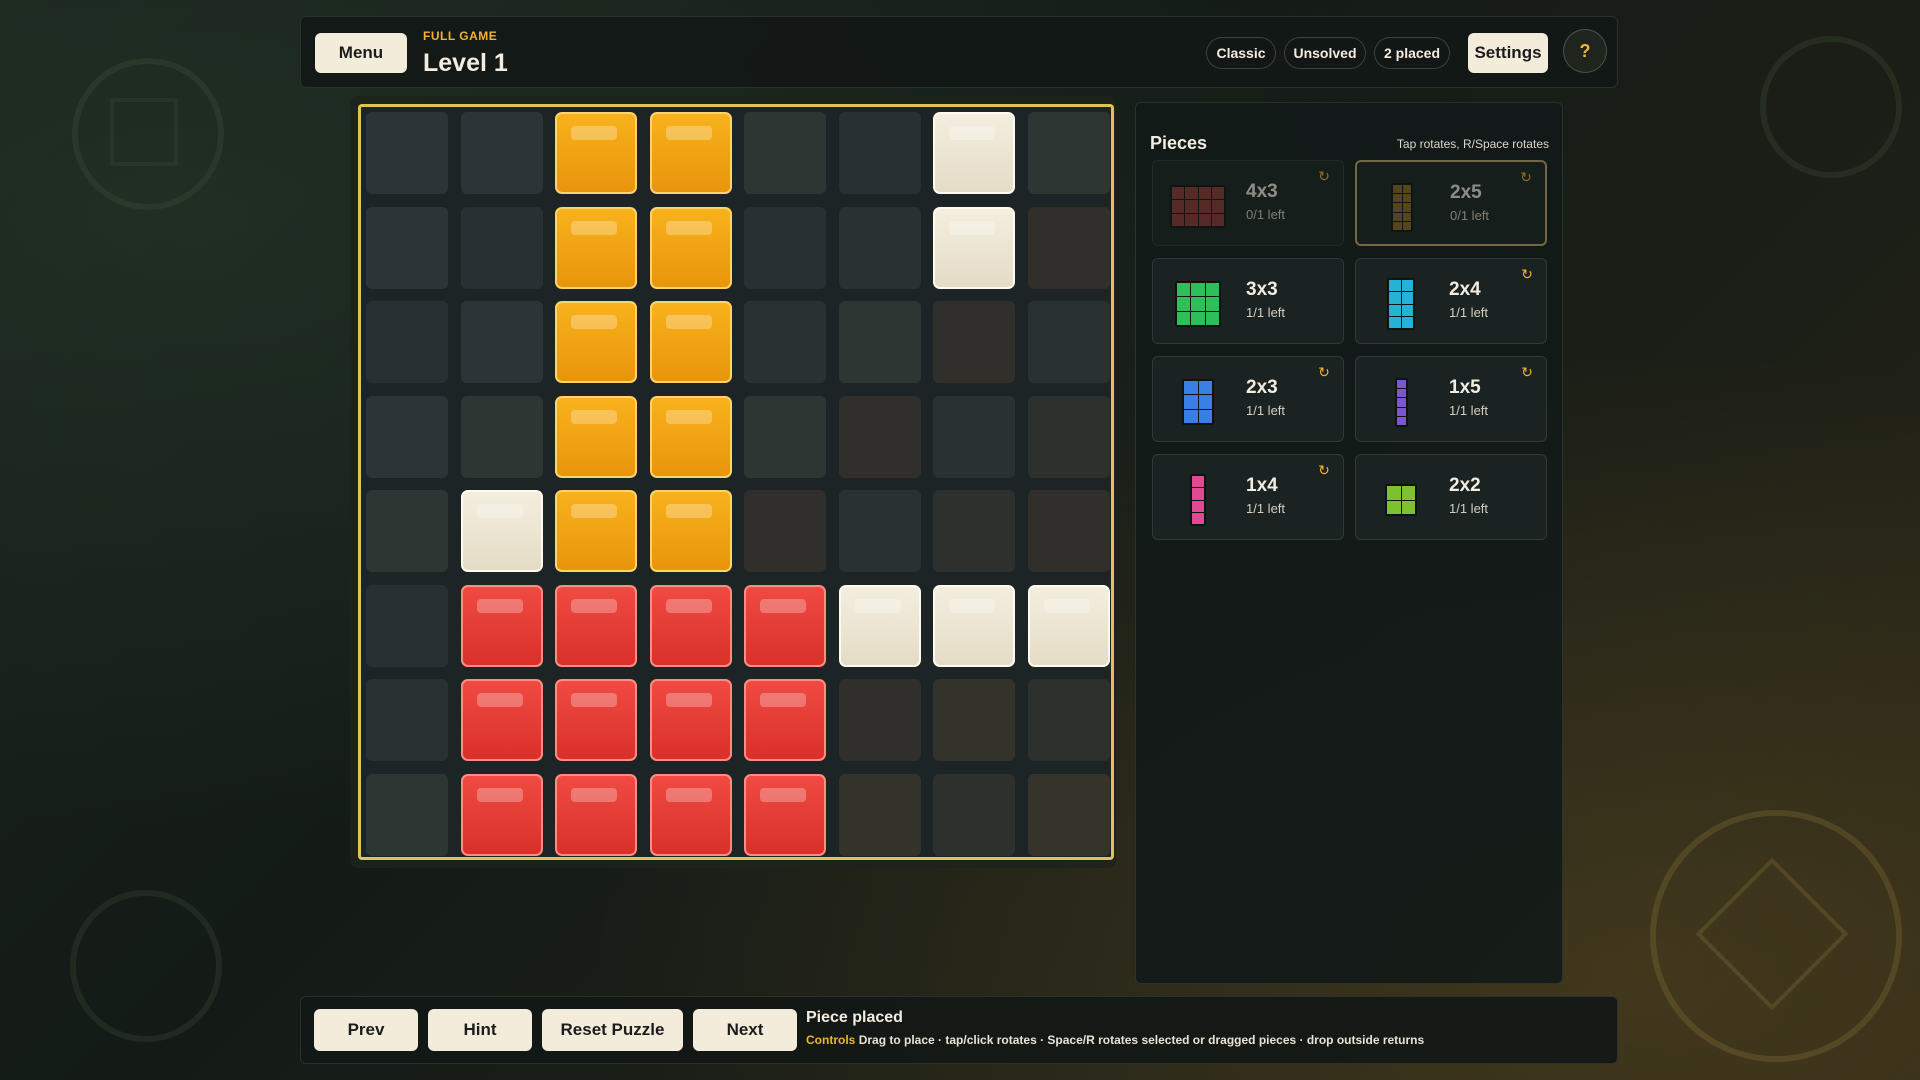 This screenshot has height=1080, width=1920. What do you see at coordinates (1451, 399) in the screenshot?
I see `piece-card-1x5: 1x5 1/1 left ↻` at bounding box center [1451, 399].